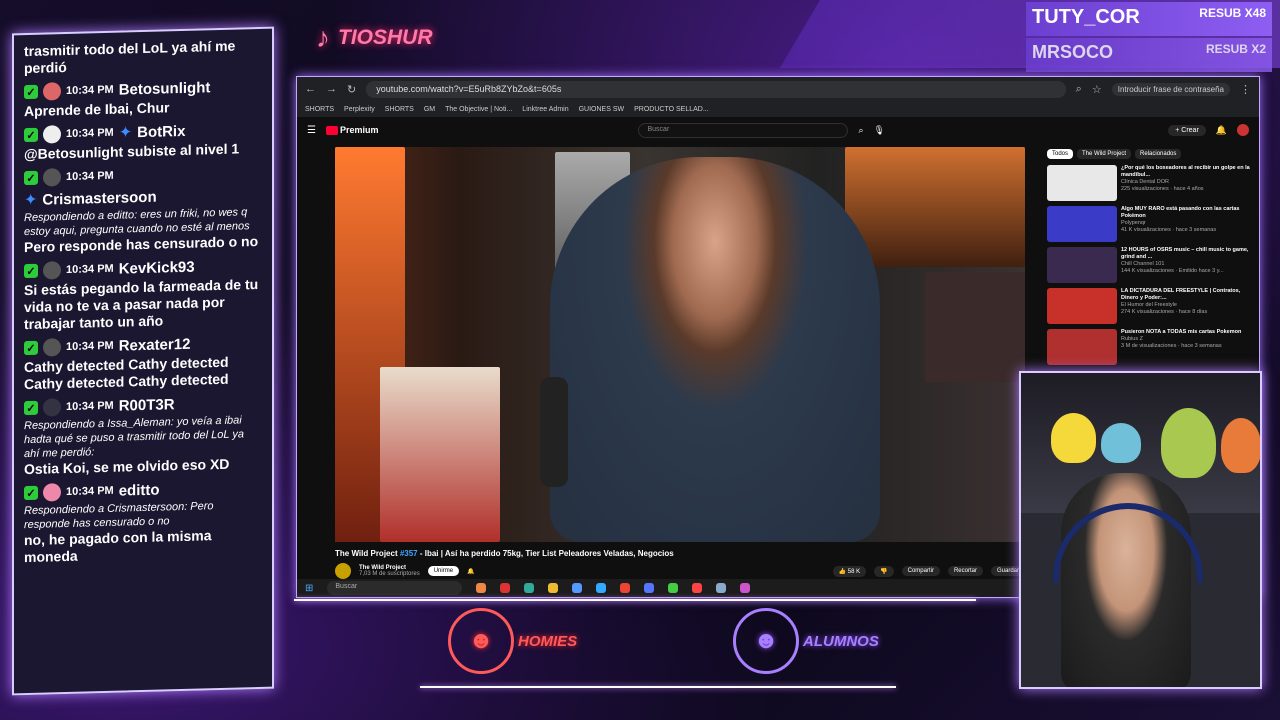 The width and height of the screenshot is (1280, 720). What do you see at coordinates (343, 571) in the screenshot?
I see `channel-avatar` at bounding box center [343, 571].